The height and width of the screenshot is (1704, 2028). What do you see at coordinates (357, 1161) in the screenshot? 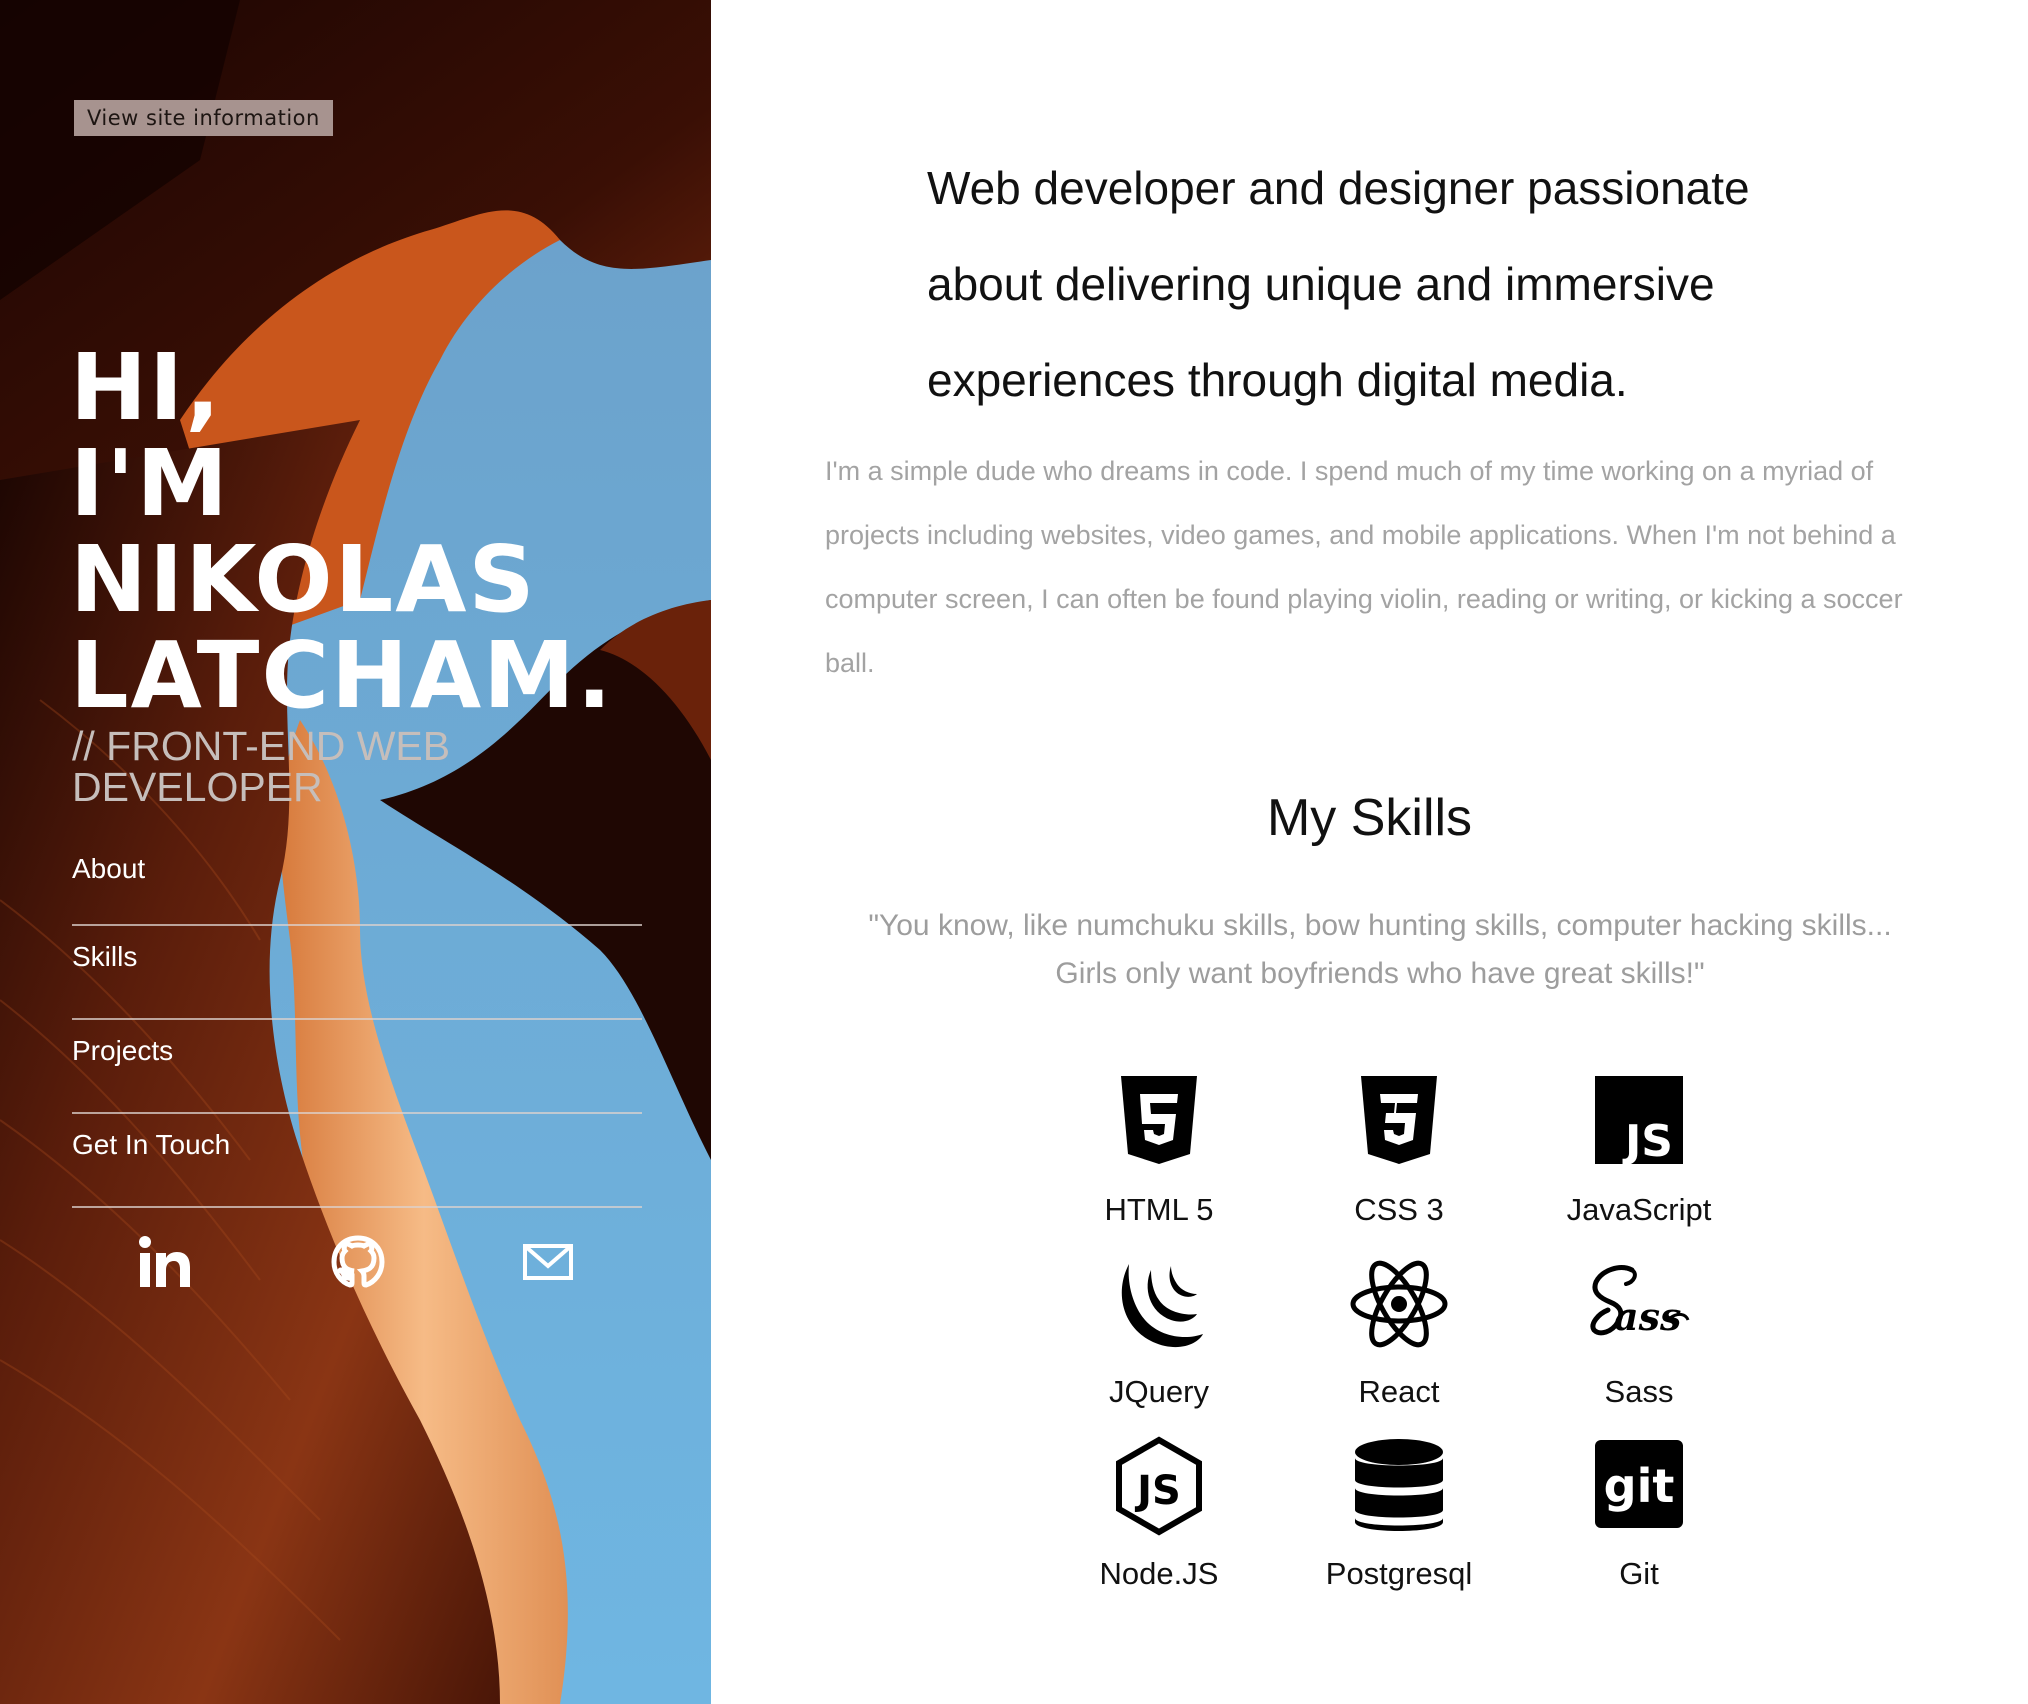
I see `nav-item-get-in-touch: Get In Touch` at bounding box center [357, 1161].